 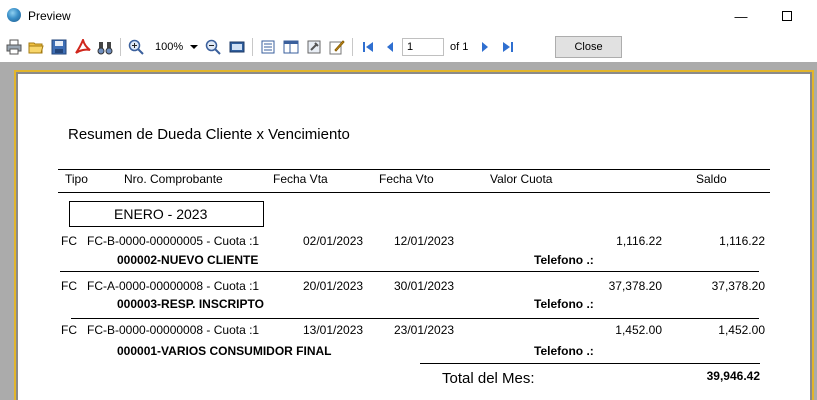 What do you see at coordinates (588, 47) in the screenshot?
I see `close-button: Close` at bounding box center [588, 47].